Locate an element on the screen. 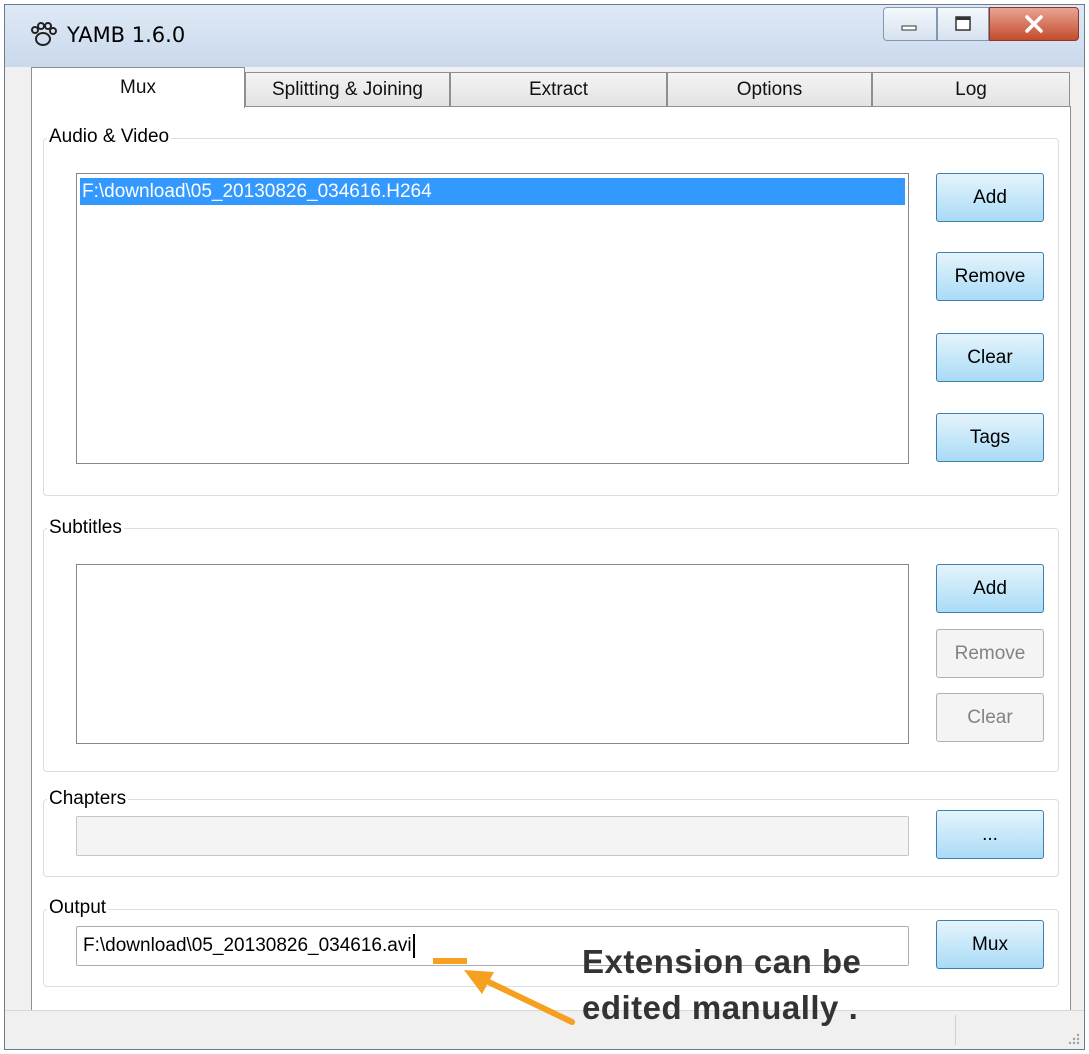 The image size is (1089, 1054). resize-grip-icon is located at coordinates (1073, 1038).